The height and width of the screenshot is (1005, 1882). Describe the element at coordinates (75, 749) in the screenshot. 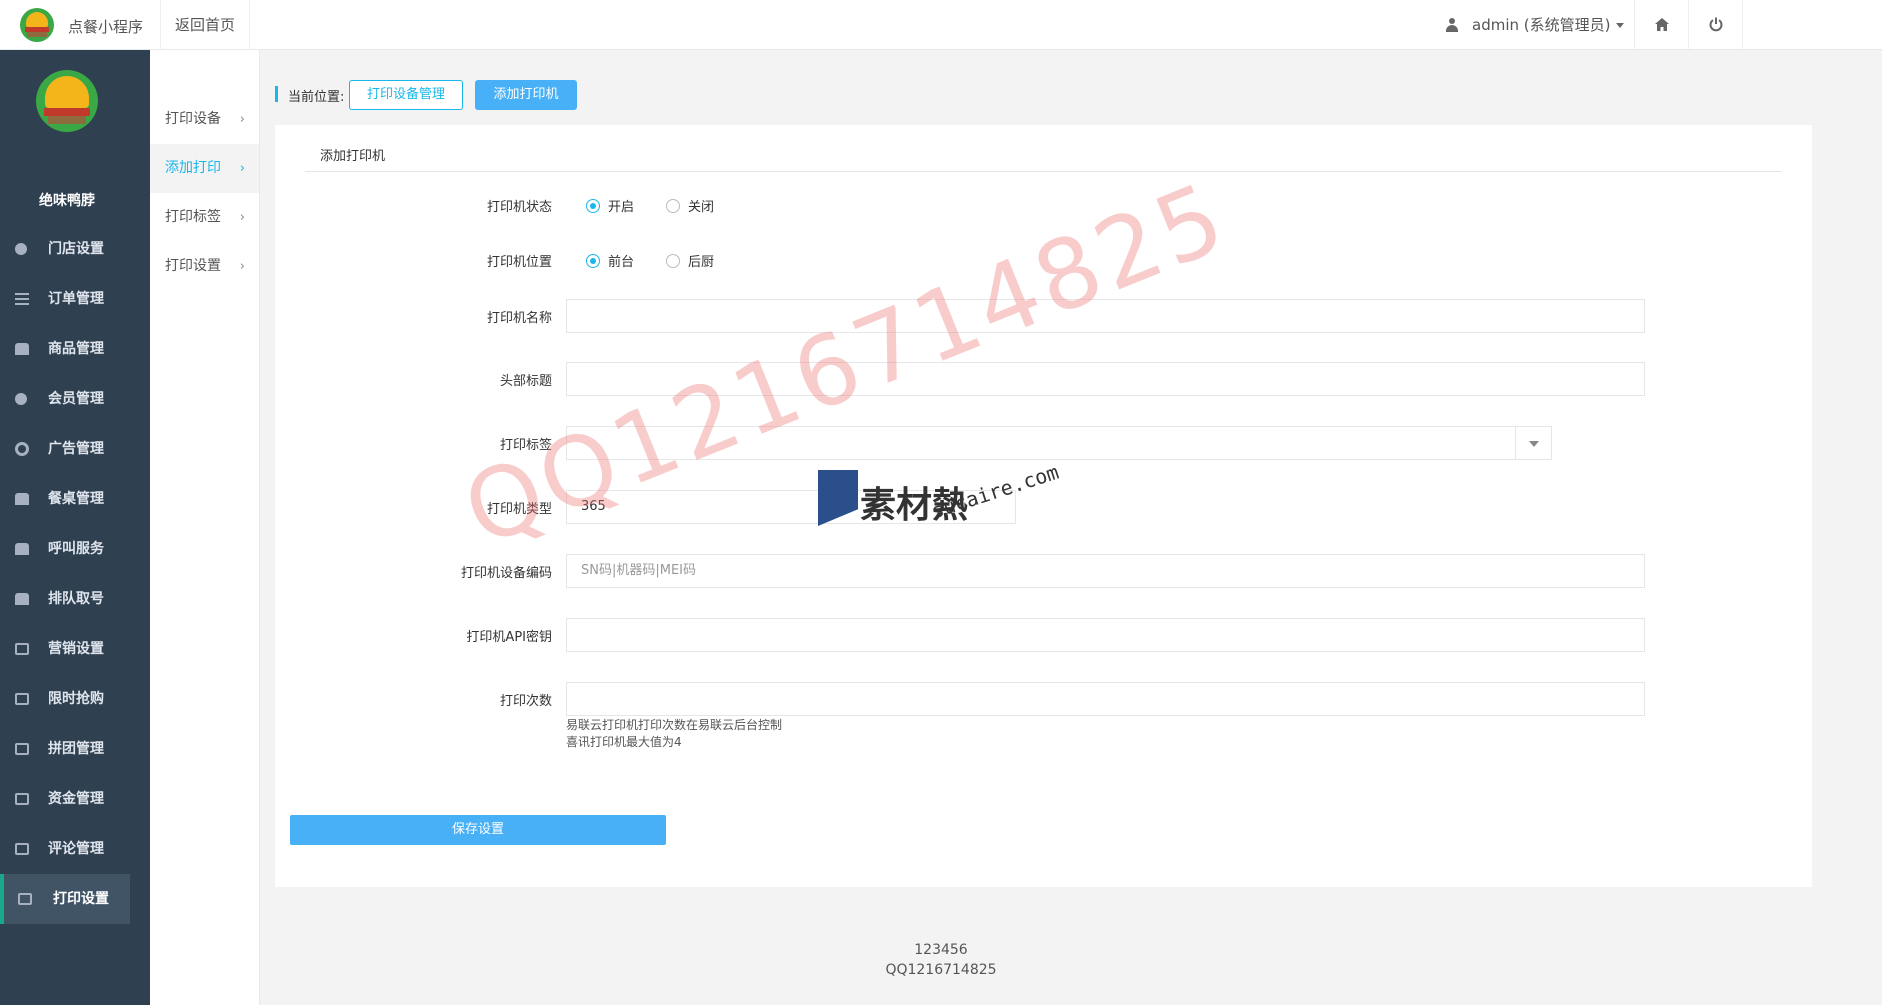

I see `sidebar-item-group-buy: 拼团管理` at that location.